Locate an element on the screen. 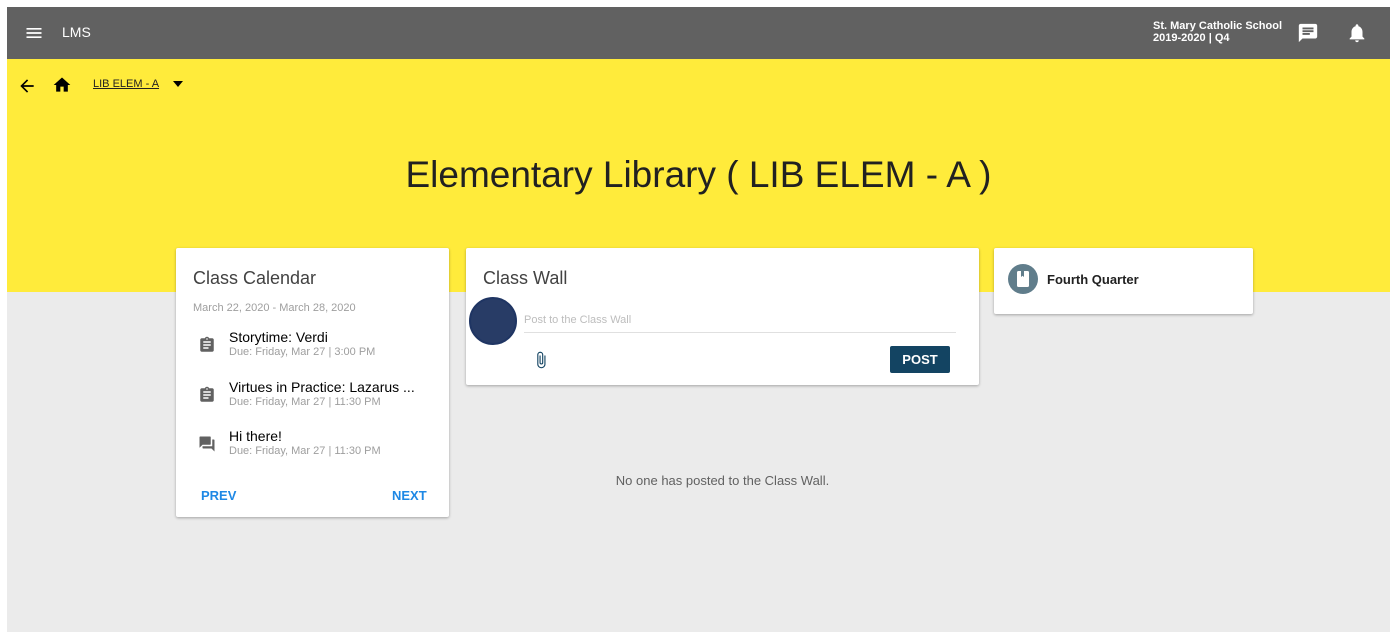 The height and width of the screenshot is (632, 1390). event-due: Due: Friday, Mar 27 | 3:00 PM is located at coordinates (302, 352).